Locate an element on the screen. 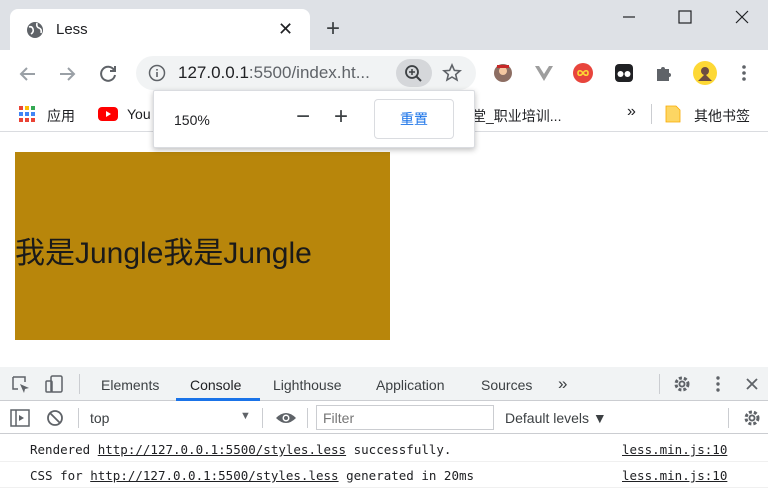  devtools-close-icon is located at coordinates (752, 384).